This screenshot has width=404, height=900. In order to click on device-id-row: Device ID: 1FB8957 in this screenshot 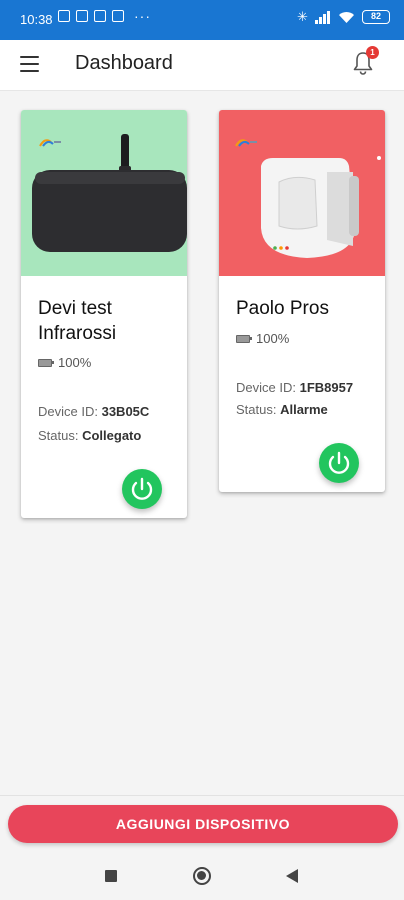, I will do `click(294, 387)`.